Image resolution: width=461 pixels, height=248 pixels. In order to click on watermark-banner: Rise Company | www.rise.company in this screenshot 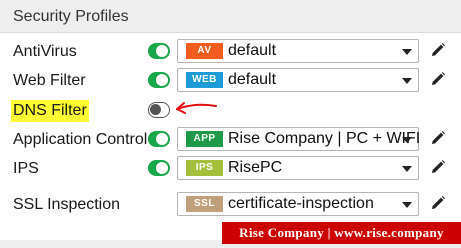, I will do `click(341, 233)`.